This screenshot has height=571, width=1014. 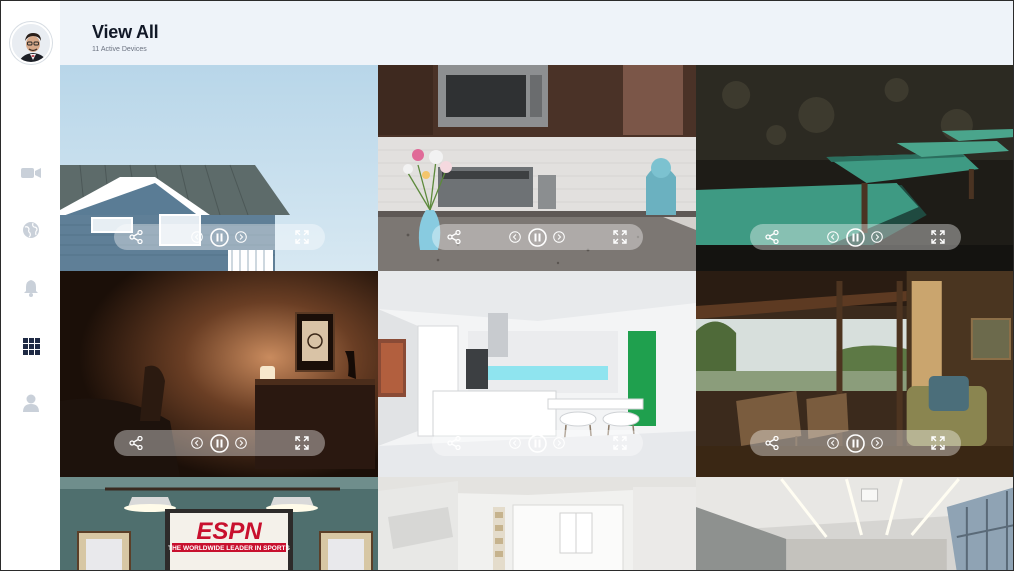 I want to click on camera-feed-billiards-room, so click(x=854, y=168).